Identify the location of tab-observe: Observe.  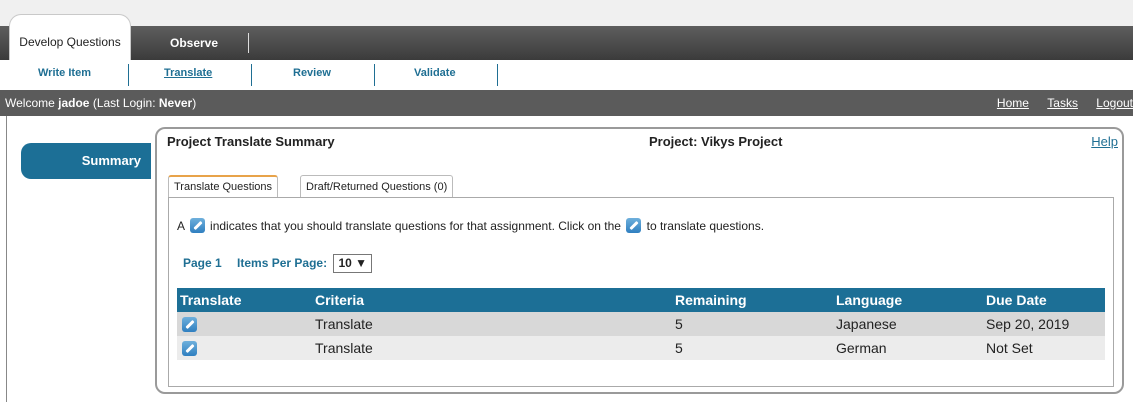
(194, 43).